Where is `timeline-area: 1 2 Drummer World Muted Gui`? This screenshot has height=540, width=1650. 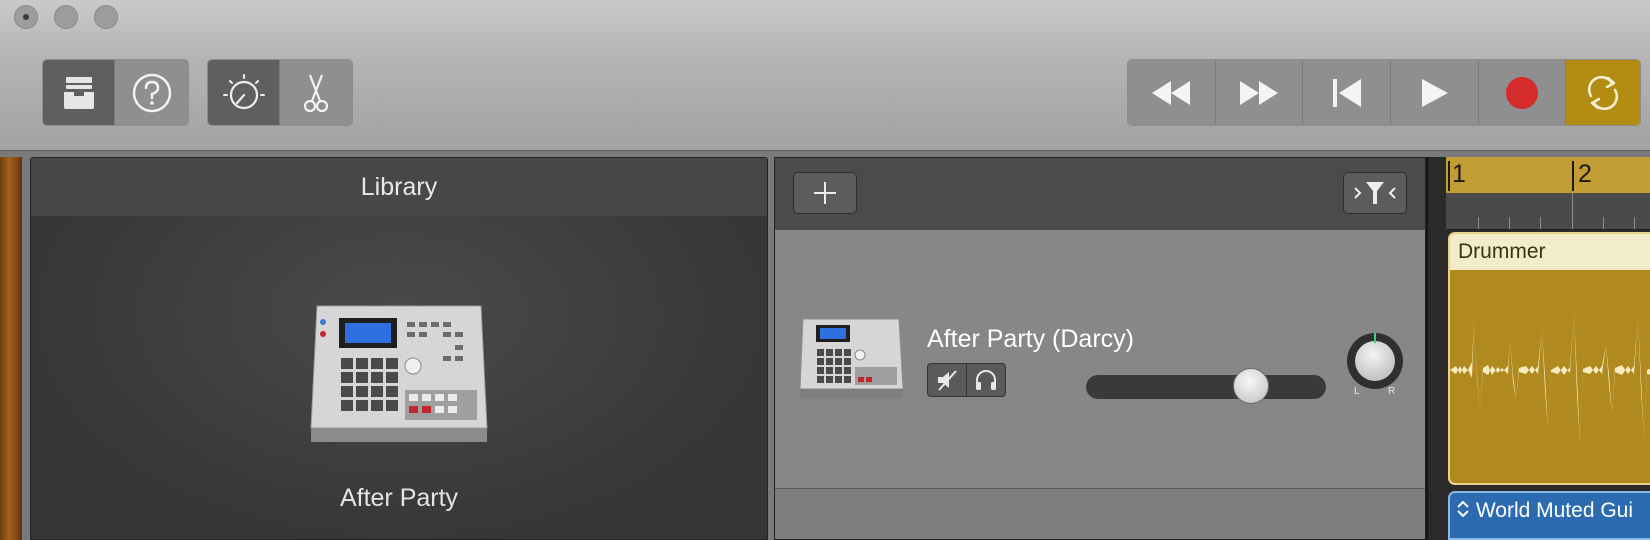
timeline-area: 1 2 Drummer World Muted Gui is located at coordinates (1538, 348).